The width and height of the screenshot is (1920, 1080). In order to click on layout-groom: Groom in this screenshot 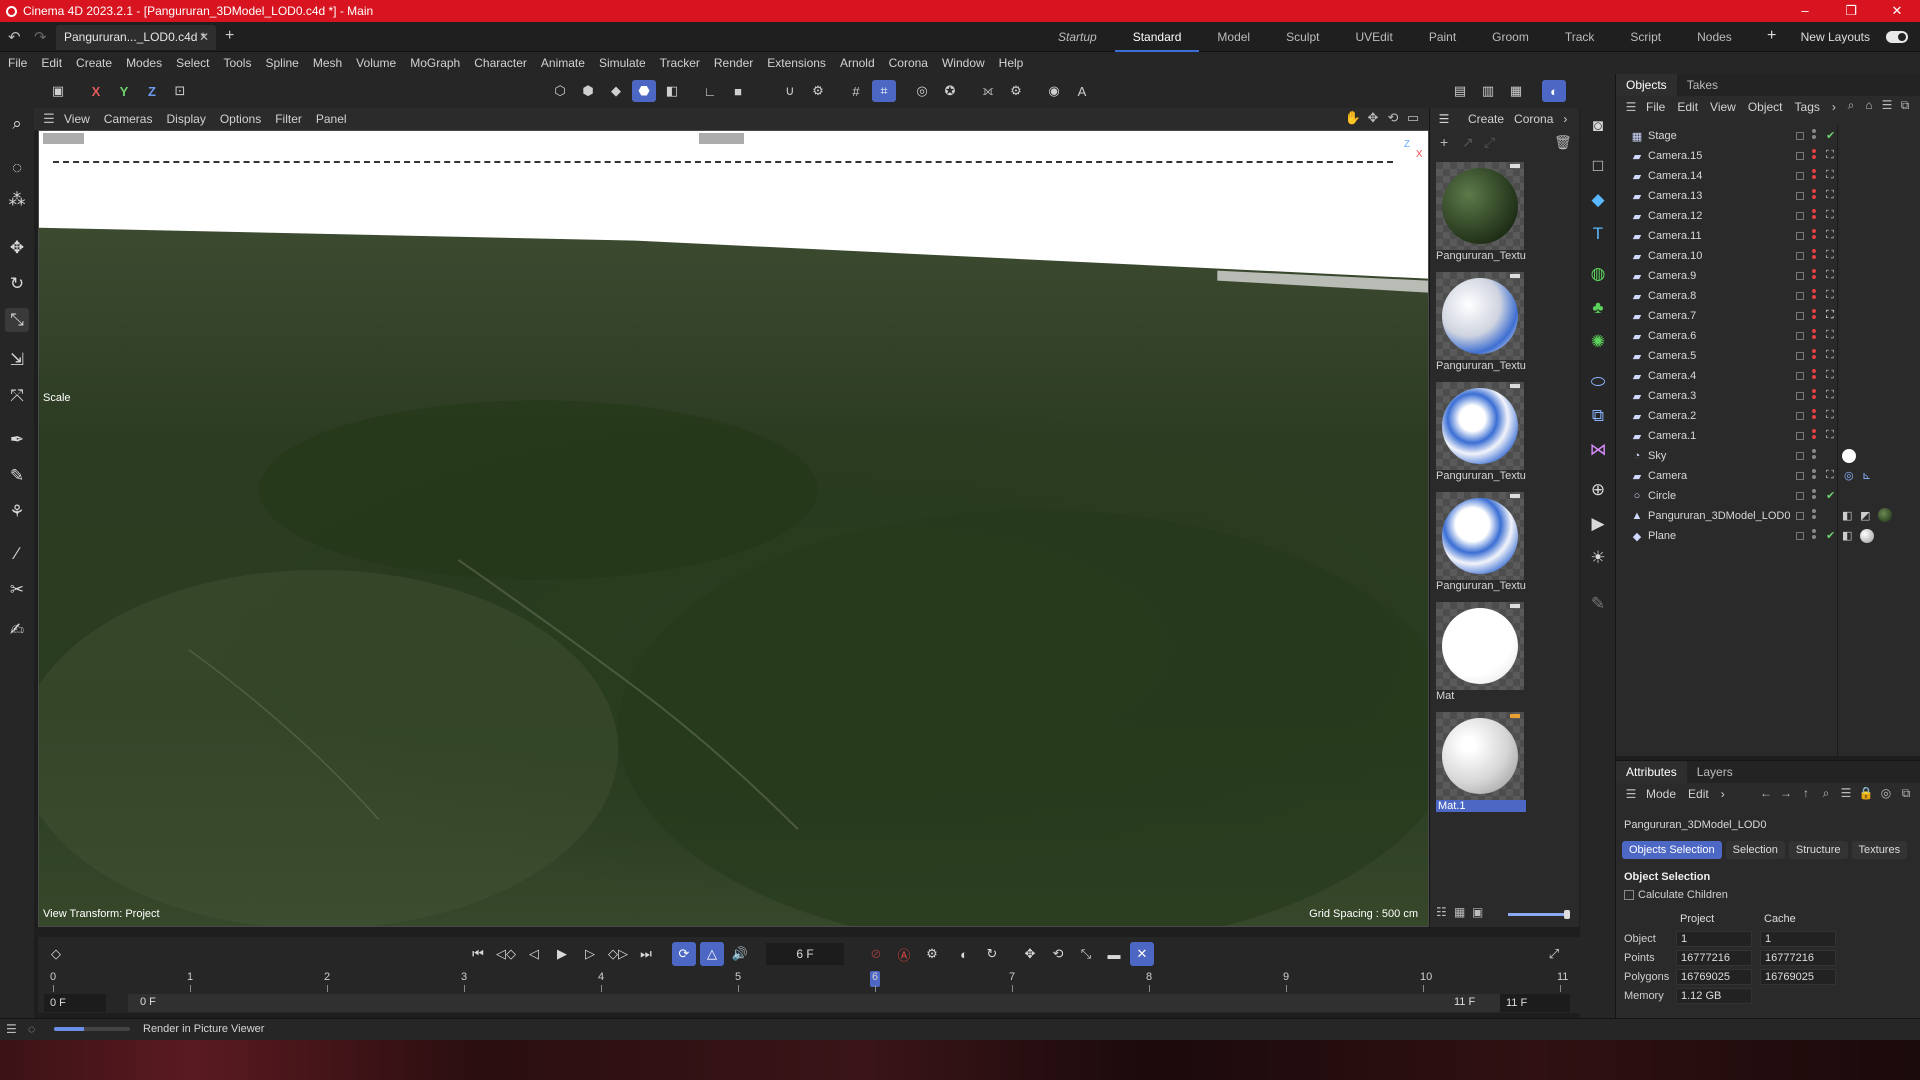, I will do `click(1510, 37)`.